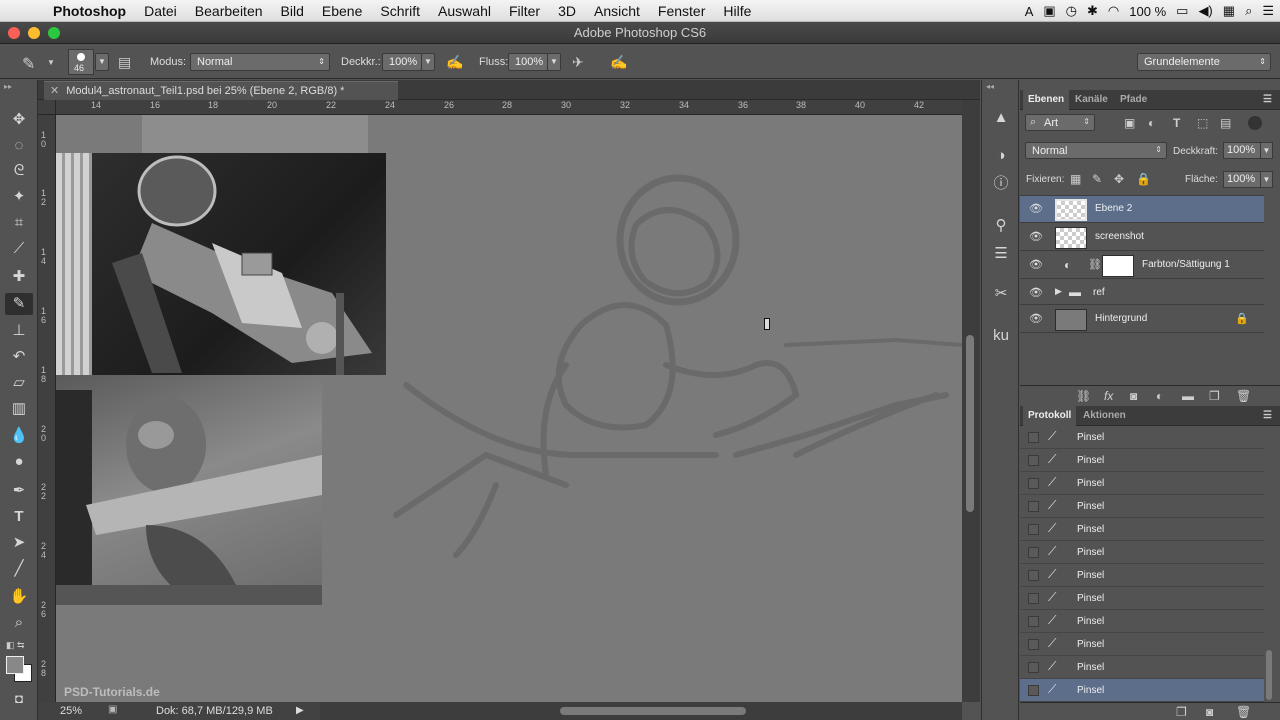 This screenshot has height=720, width=1280. I want to click on new-layer-icon: ❐, so click(1214, 396).